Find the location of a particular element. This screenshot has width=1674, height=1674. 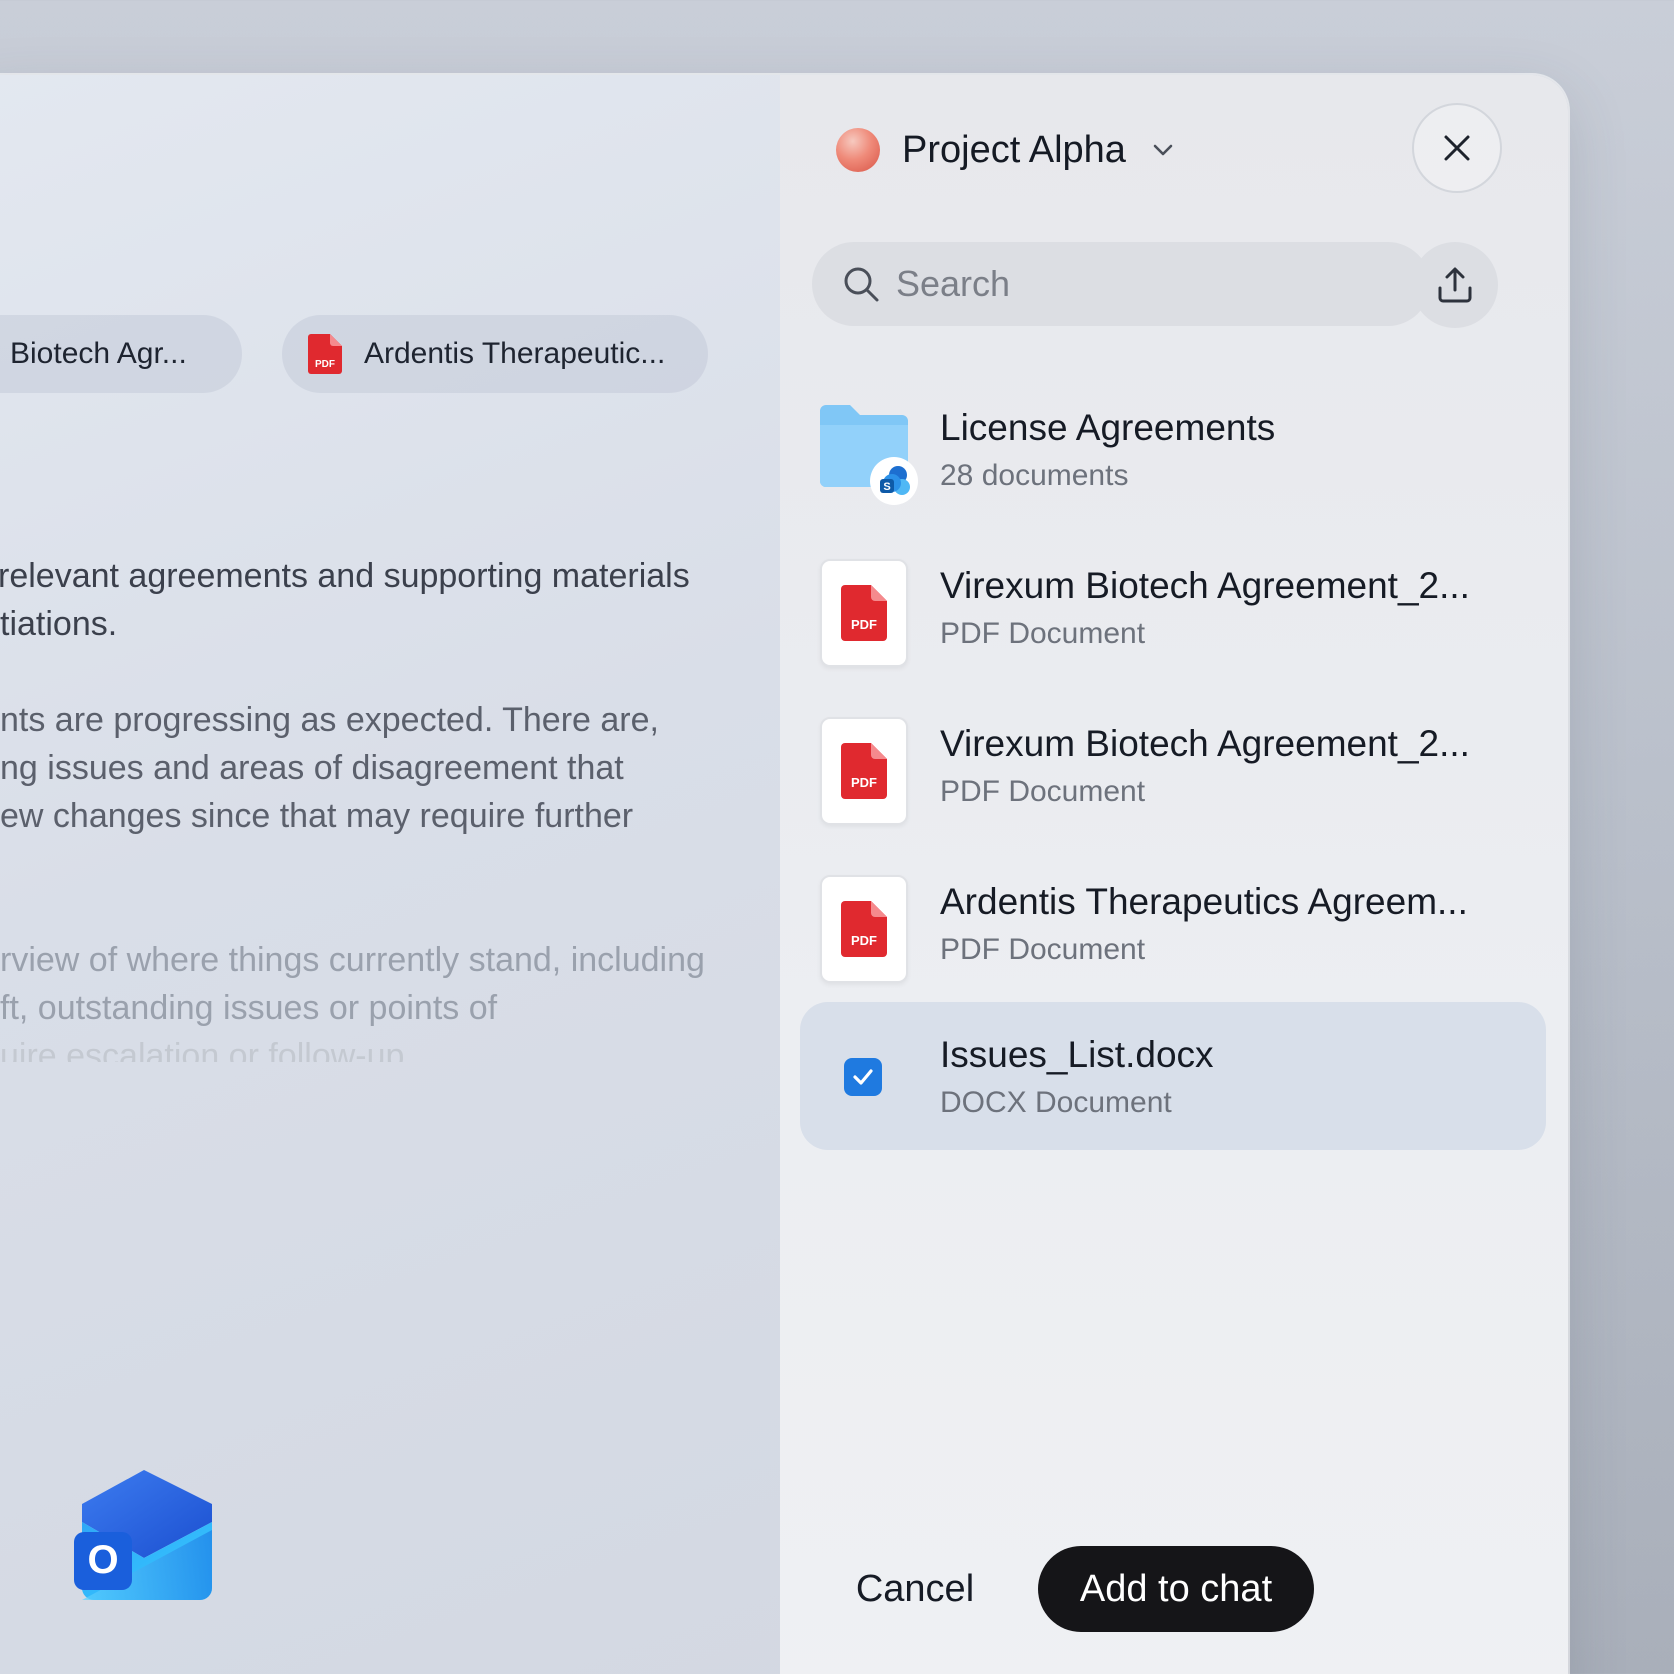

close-button is located at coordinates (1457, 148).